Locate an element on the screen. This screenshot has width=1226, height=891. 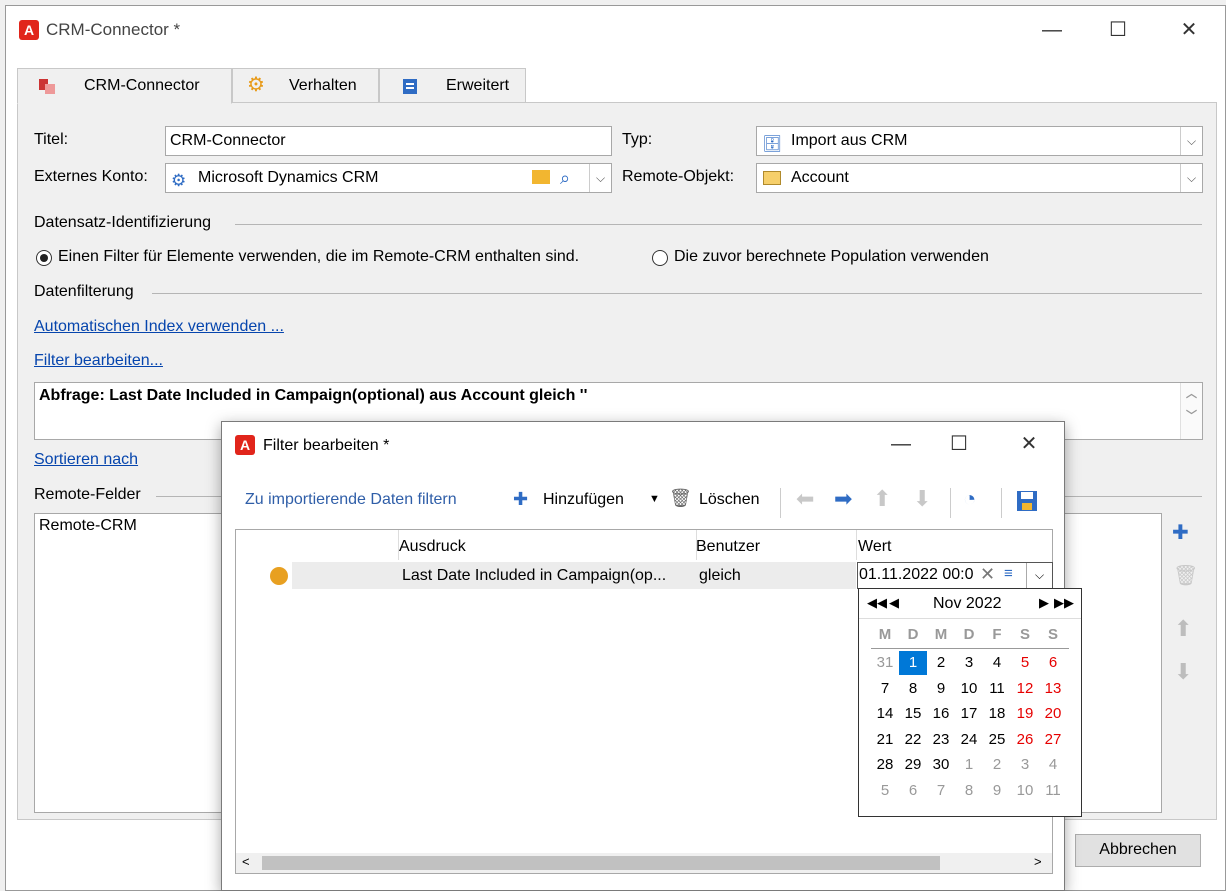
type-select: 🗄 Import aus CRM ⌵ is located at coordinates (979, 141).